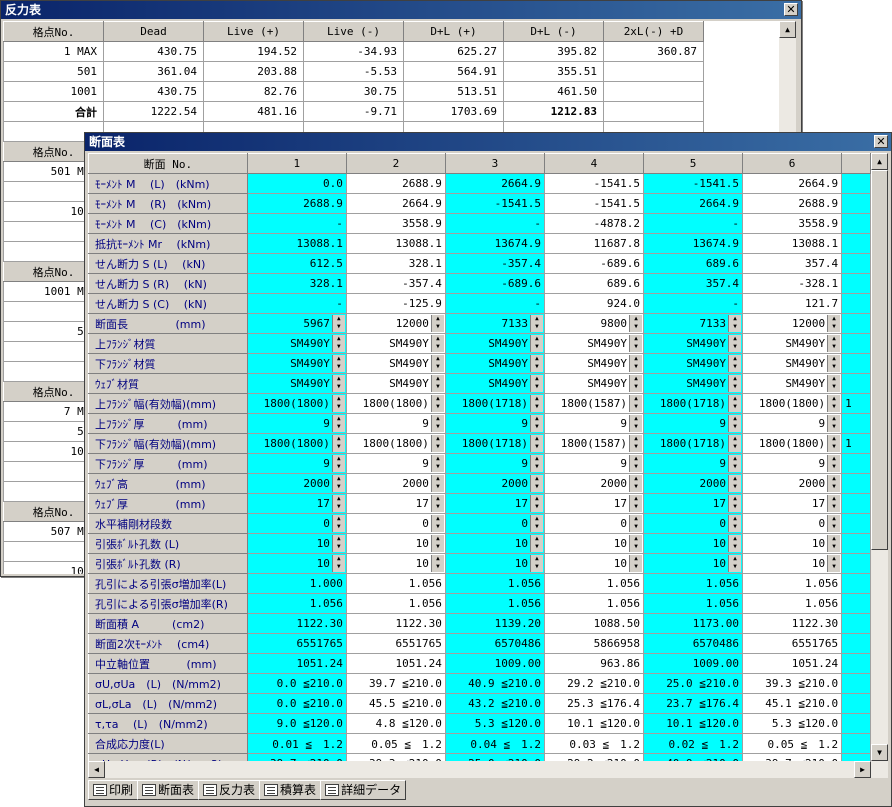  I want to click on tab-1: 断面表, so click(168, 790).